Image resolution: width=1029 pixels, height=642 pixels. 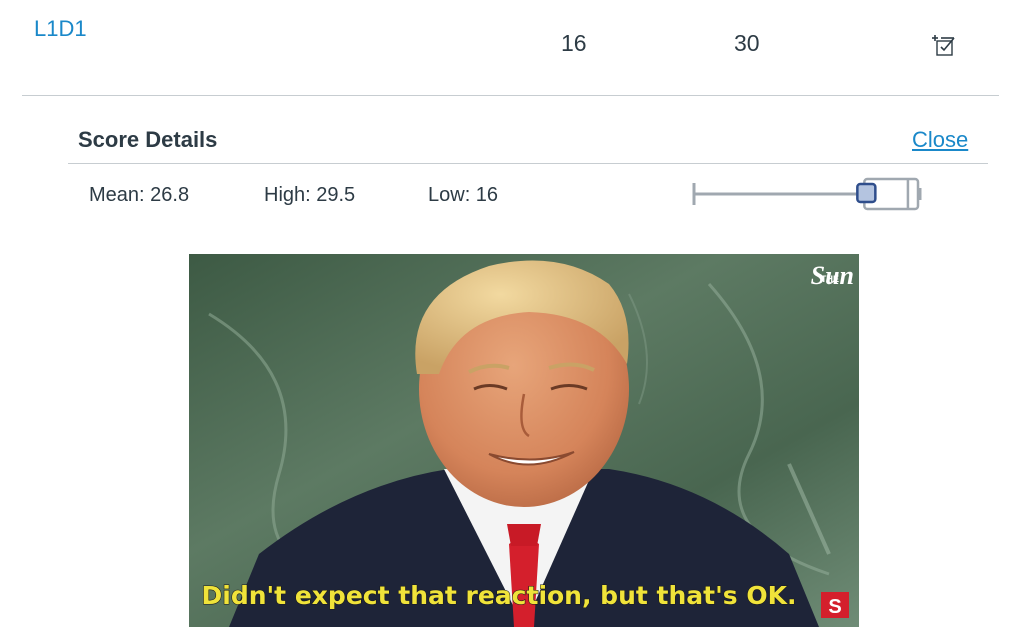 What do you see at coordinates (148, 139) in the screenshot?
I see `score-details-title: Score Details` at bounding box center [148, 139].